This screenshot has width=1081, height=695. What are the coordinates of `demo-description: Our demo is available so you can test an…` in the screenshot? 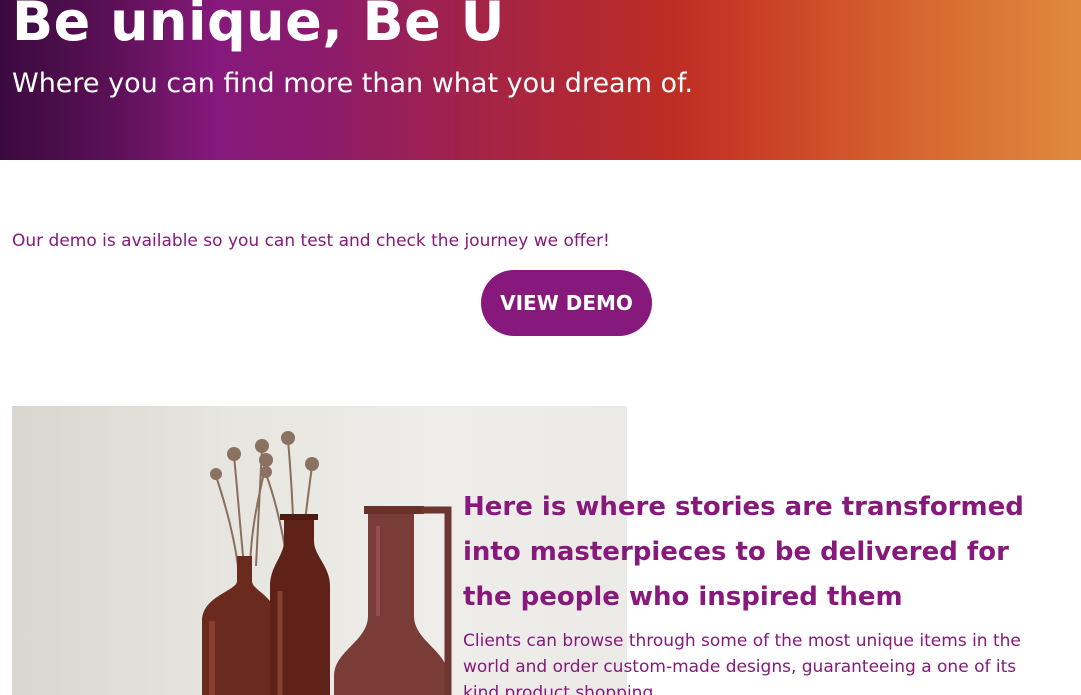 It's located at (311, 241).